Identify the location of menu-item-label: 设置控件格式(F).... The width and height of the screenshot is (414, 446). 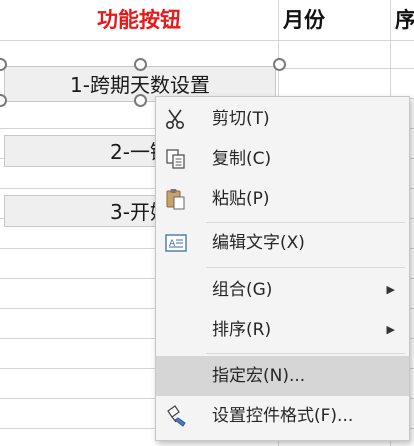
(283, 416).